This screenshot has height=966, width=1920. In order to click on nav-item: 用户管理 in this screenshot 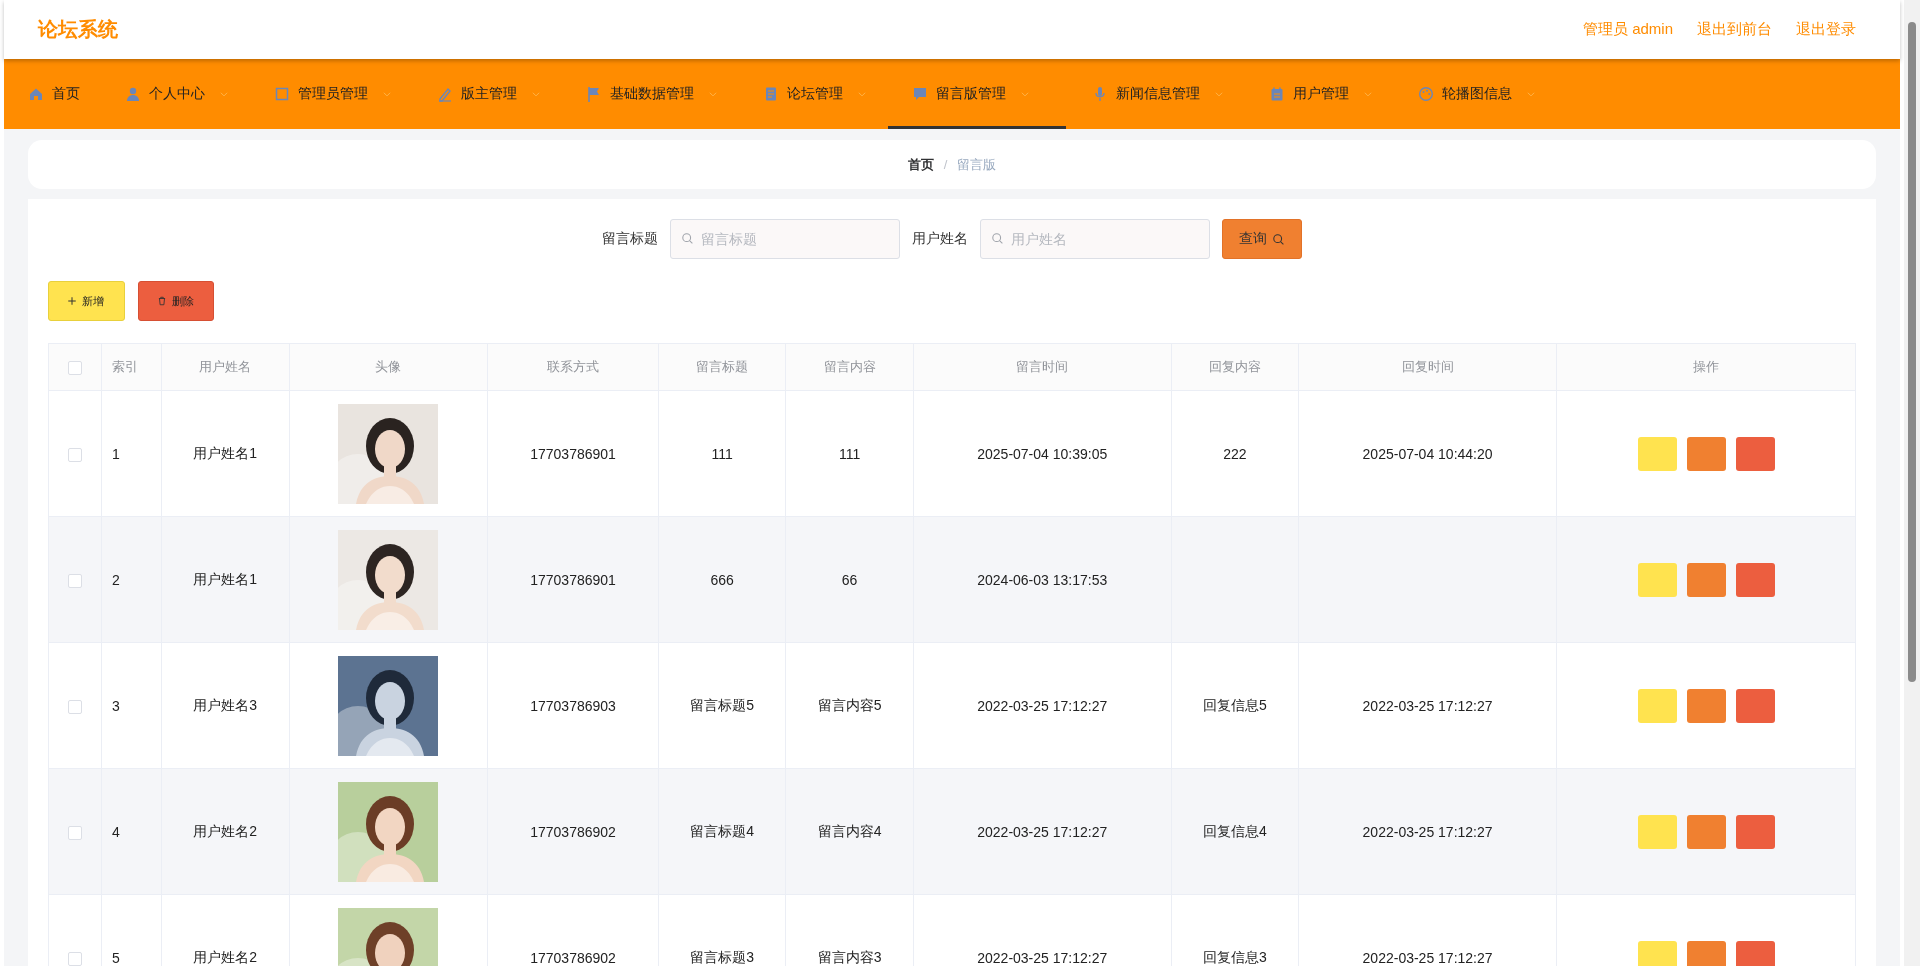, I will do `click(1330, 94)`.